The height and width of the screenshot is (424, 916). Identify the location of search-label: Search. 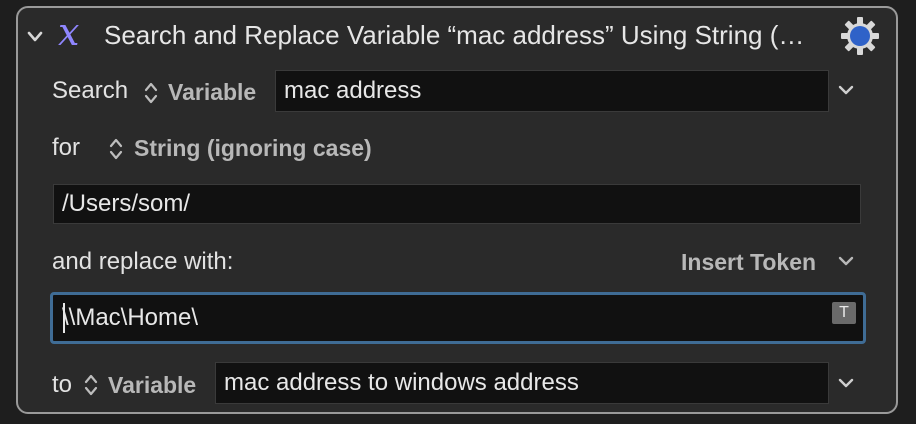
(90, 90).